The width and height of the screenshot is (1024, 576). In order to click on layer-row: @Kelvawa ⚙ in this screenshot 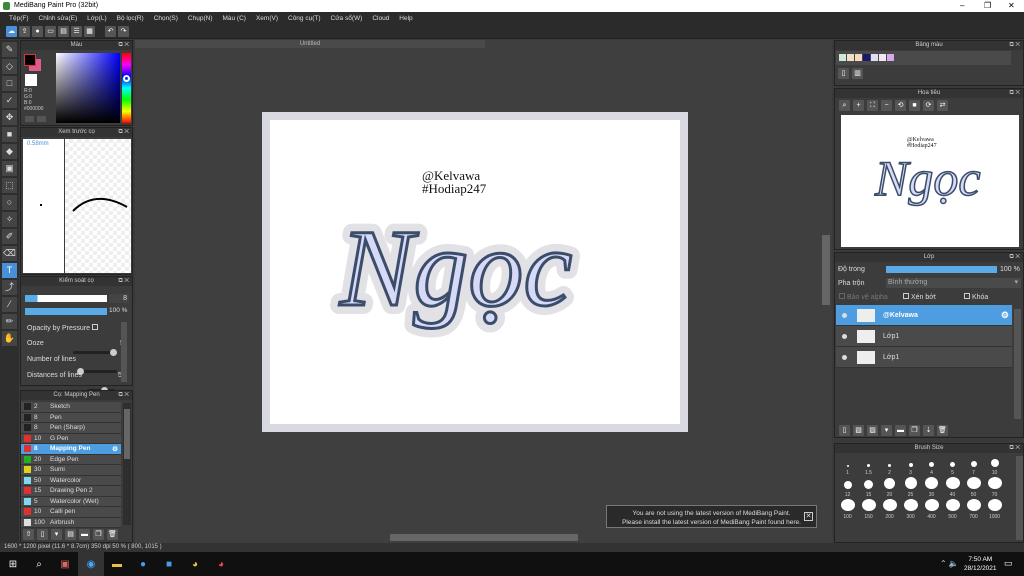, I will do `click(924, 315)`.